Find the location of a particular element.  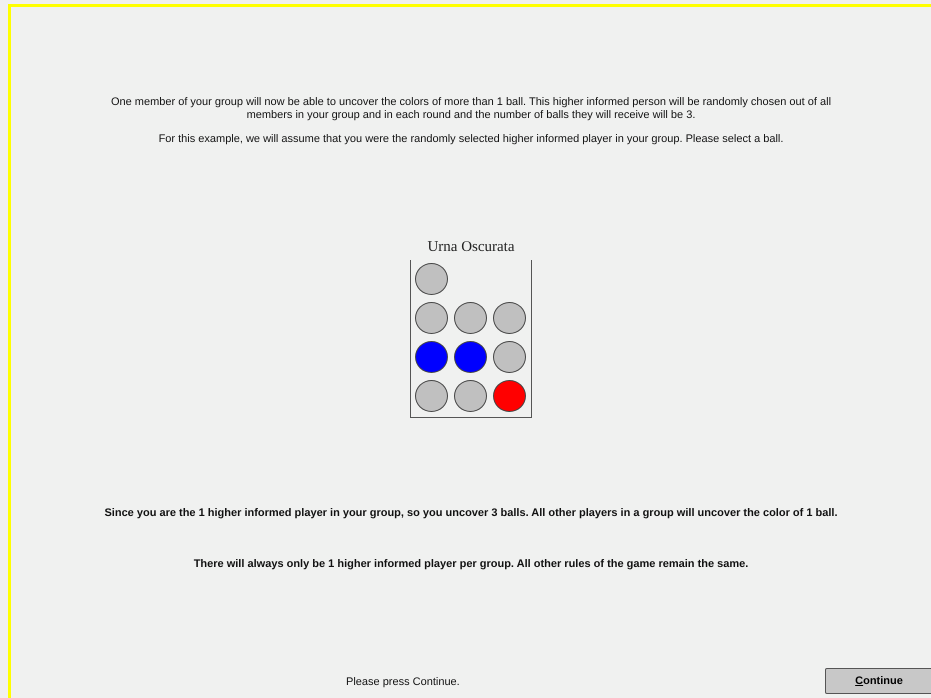

rule-text: There will always only be 1 higher informed player per group. All other rules of the game remain the same. is located at coordinates (471, 564).